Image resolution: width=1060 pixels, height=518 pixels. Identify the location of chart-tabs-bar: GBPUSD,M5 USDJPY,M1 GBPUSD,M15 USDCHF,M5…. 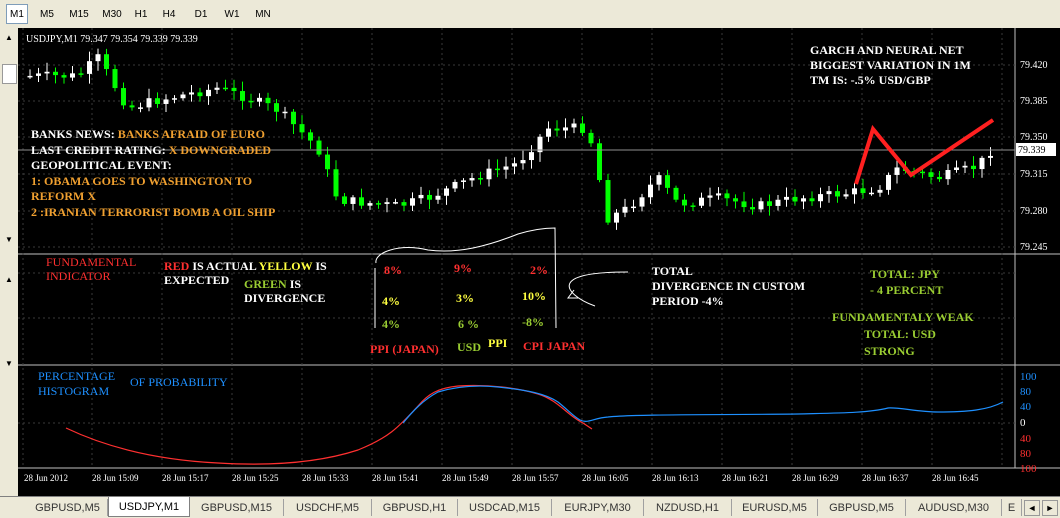
(530, 507).